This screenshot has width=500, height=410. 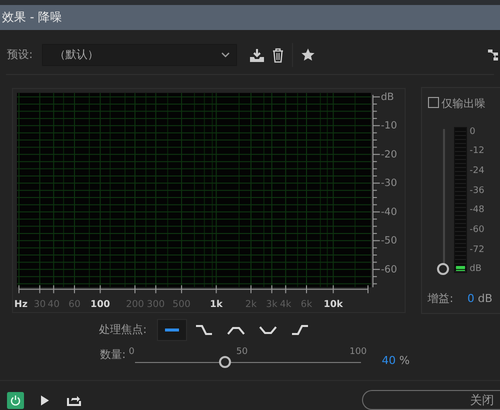 What do you see at coordinates (477, 230) in the screenshot?
I see `meter-label: -60` at bounding box center [477, 230].